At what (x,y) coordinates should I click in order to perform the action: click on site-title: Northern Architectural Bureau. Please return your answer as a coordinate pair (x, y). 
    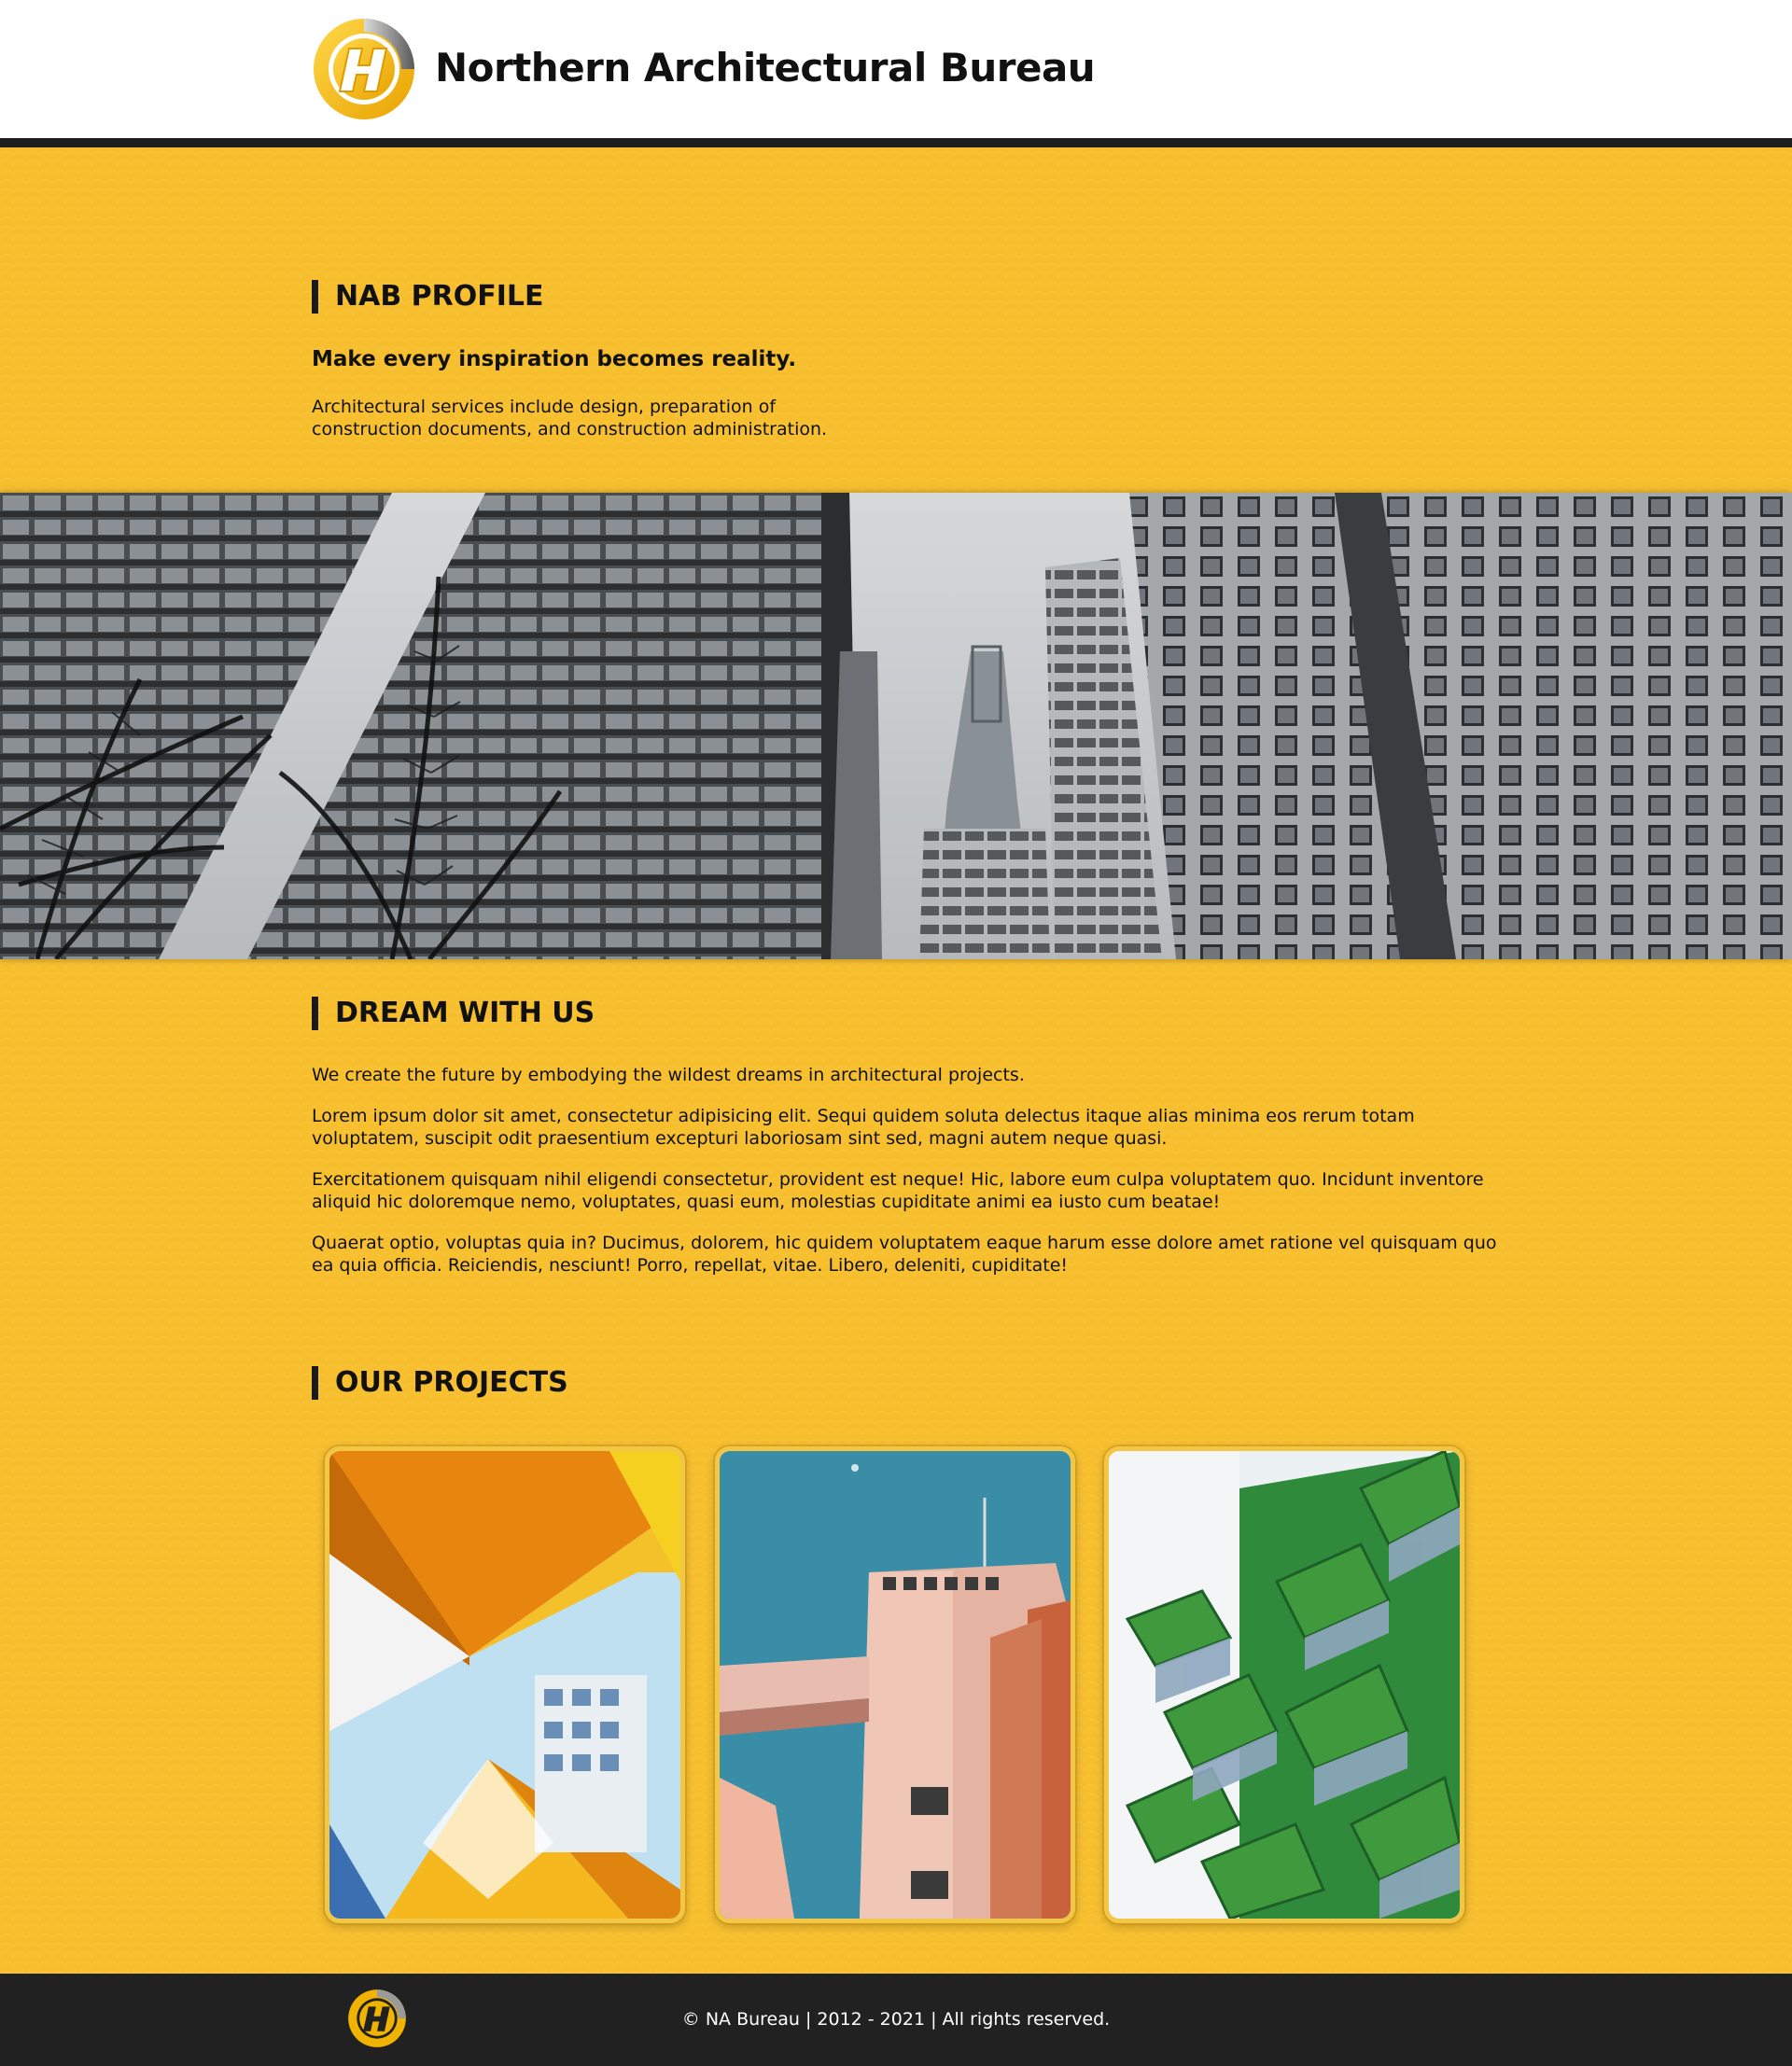
    Looking at the image, I should click on (765, 68).